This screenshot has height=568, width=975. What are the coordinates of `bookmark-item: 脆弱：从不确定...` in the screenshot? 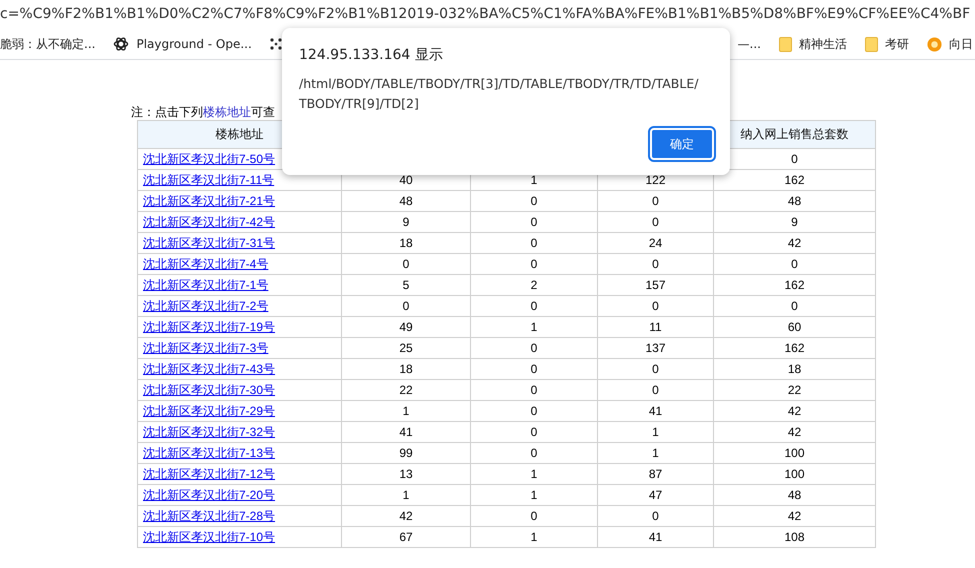 It's located at (48, 44).